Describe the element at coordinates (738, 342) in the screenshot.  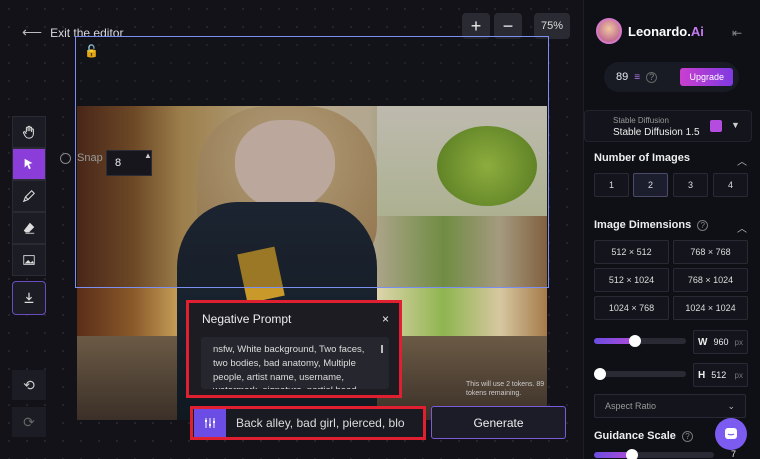
I see `width-unit: px` at that location.